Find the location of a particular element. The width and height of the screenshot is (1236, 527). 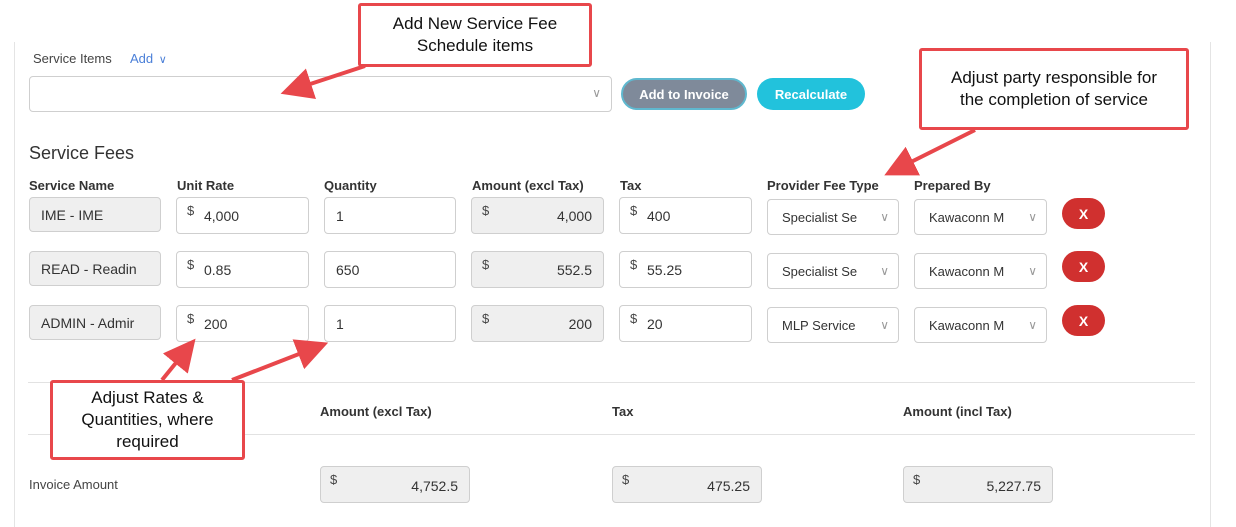

provider-fee-type-value: MLP Service is located at coordinates (819, 325).